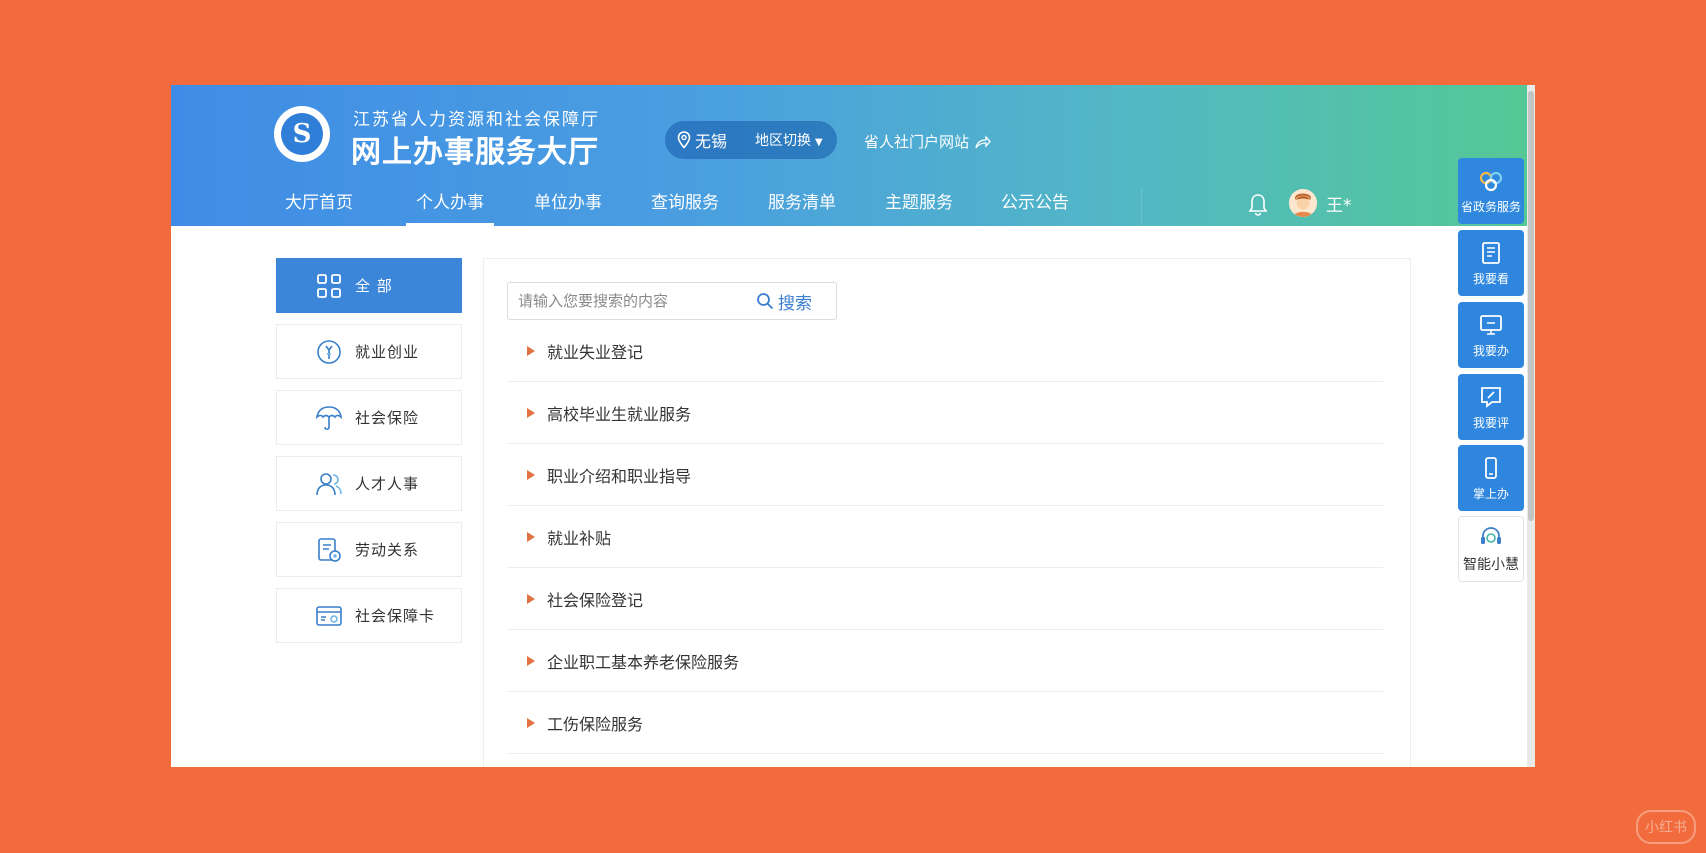 This screenshot has height=853, width=1706. What do you see at coordinates (1490, 206) in the screenshot?
I see `float-label: 省政务服务` at bounding box center [1490, 206].